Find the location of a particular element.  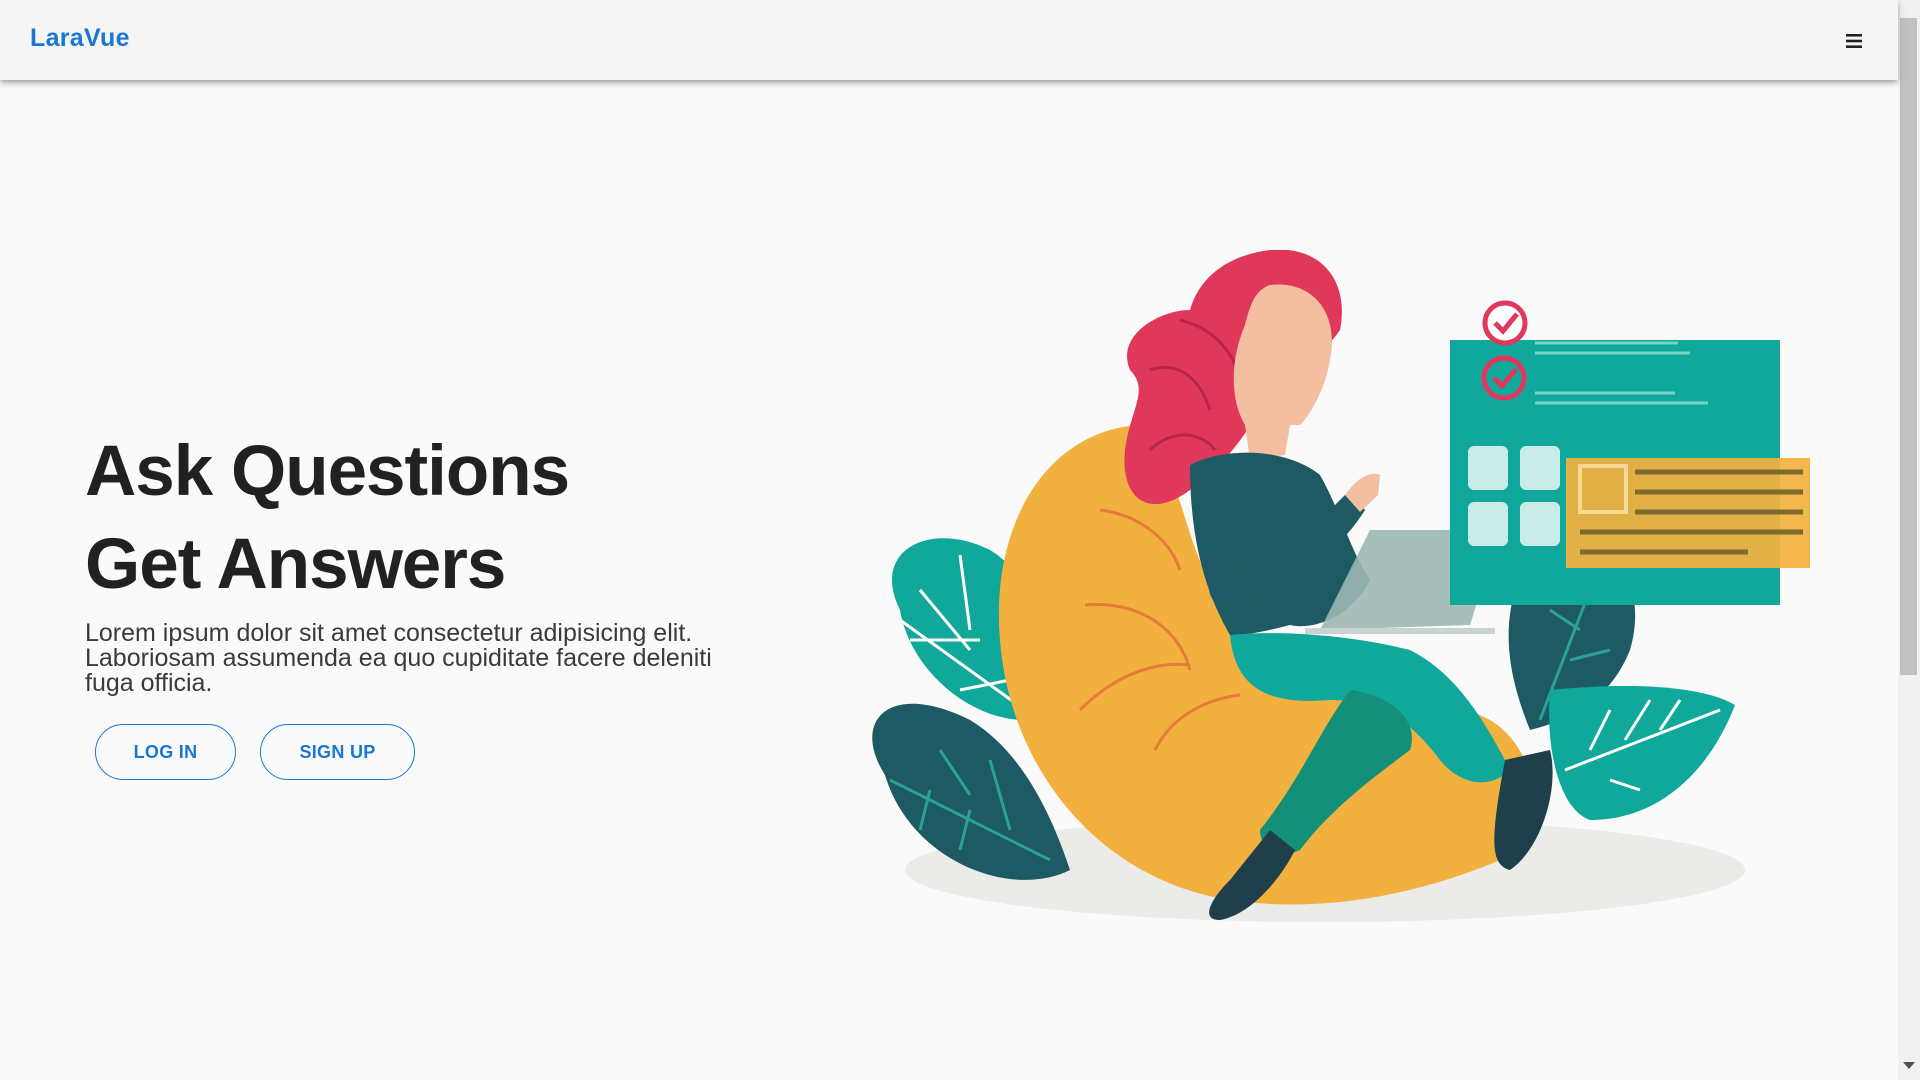

leaf-teal-right is located at coordinates (1642, 752).